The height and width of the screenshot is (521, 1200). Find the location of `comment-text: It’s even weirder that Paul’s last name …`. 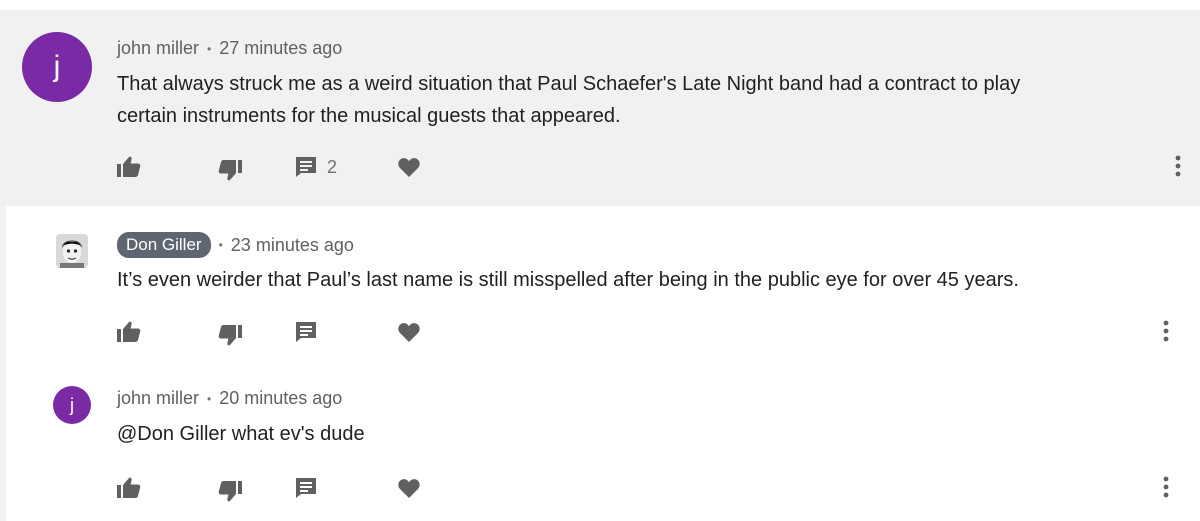

comment-text: It’s even weirder that Paul’s last name … is located at coordinates (568, 280).